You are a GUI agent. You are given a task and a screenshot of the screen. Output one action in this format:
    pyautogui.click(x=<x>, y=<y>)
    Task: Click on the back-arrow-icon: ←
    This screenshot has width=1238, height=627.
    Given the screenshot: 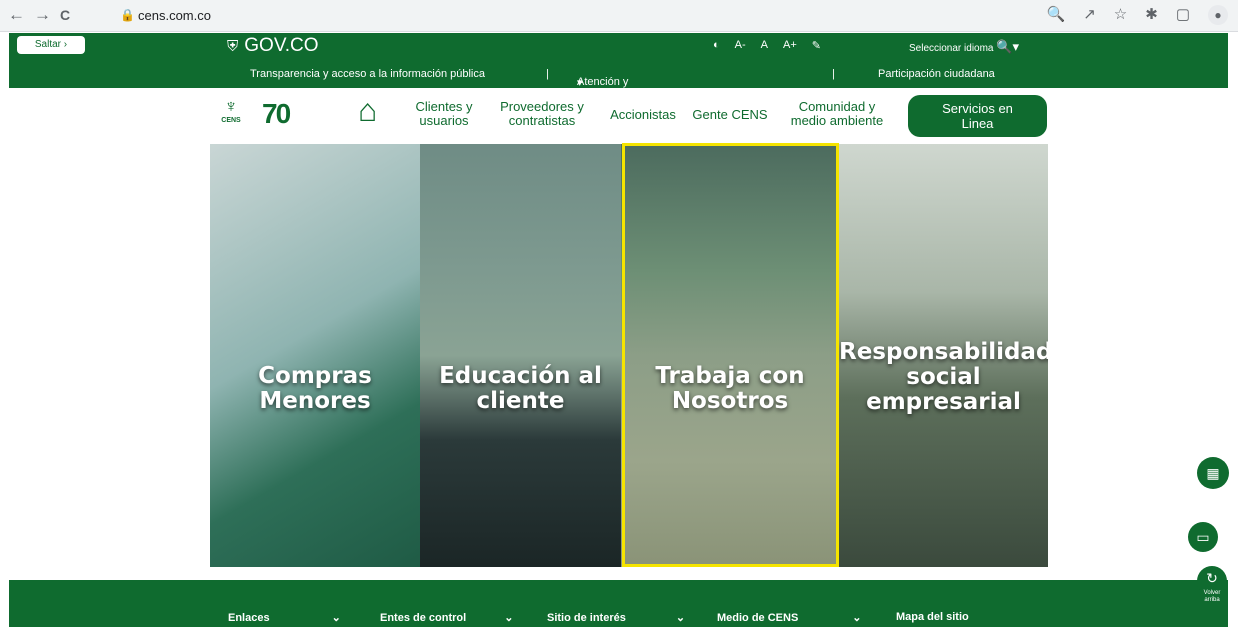 What is the action you would take?
    pyautogui.click(x=16, y=15)
    